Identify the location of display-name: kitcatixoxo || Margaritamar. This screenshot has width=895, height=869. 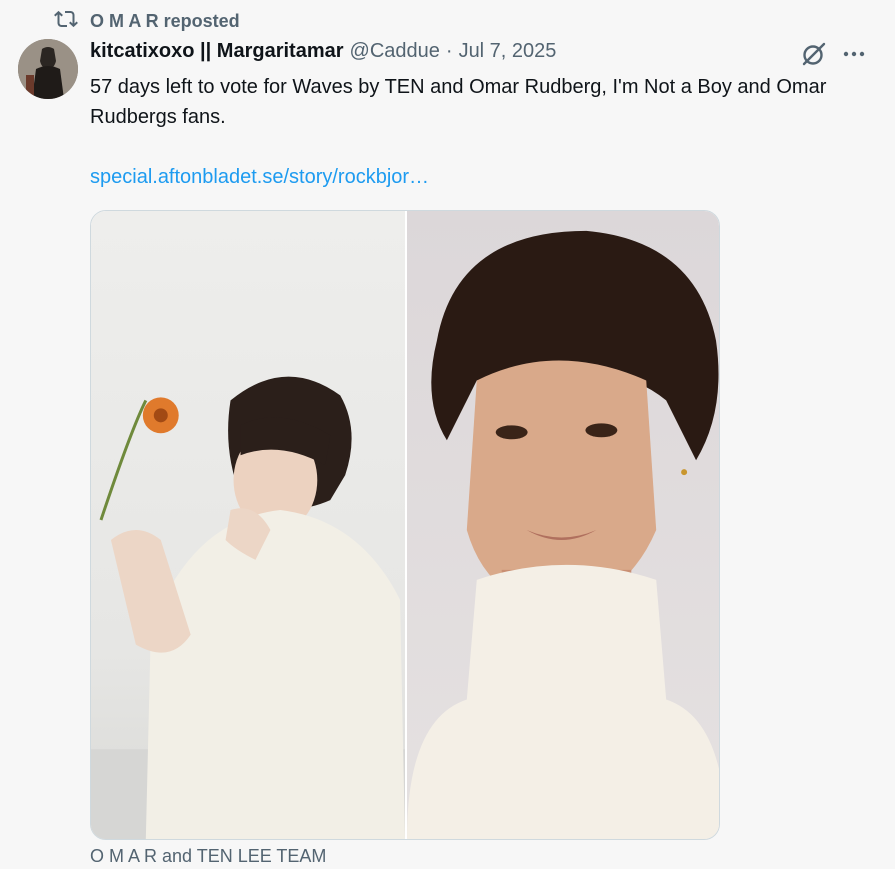
(217, 51).